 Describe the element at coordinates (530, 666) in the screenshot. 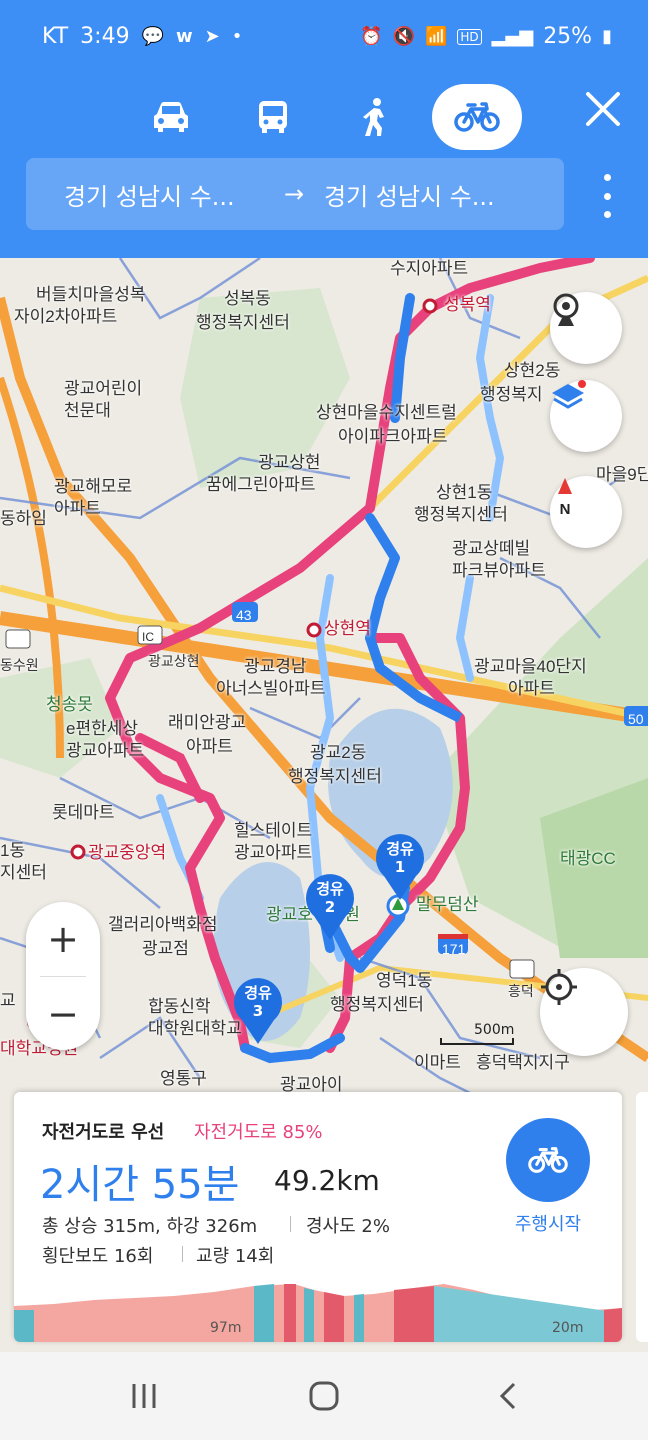

I see `map-label: 광교마을40단지` at that location.